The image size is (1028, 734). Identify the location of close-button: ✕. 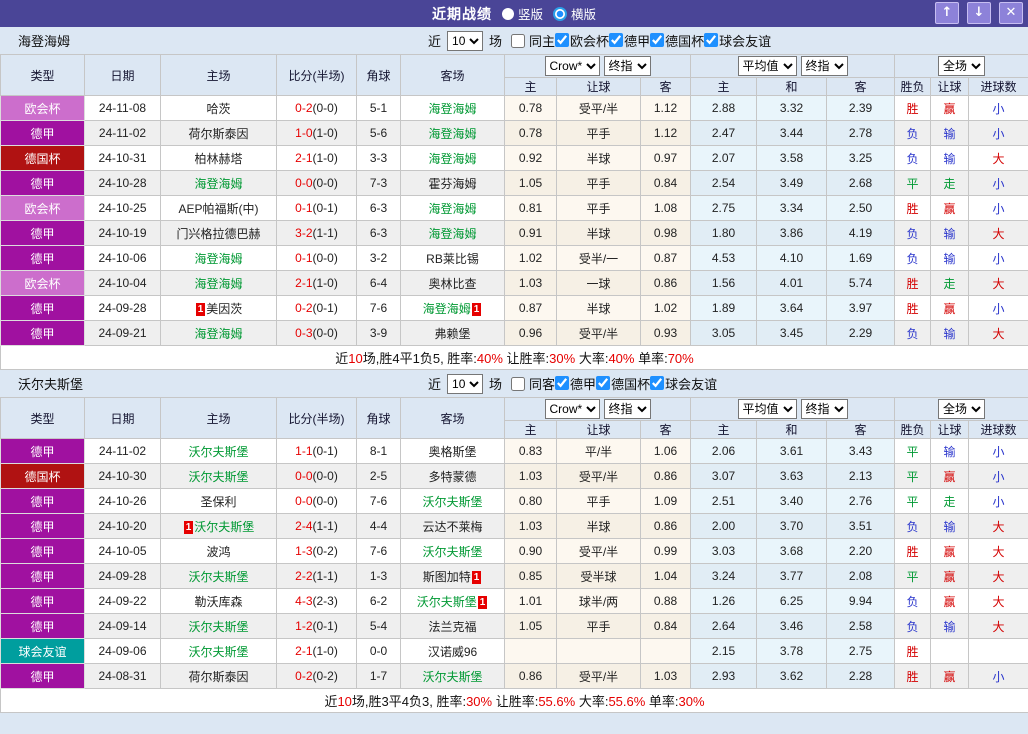
(1011, 13).